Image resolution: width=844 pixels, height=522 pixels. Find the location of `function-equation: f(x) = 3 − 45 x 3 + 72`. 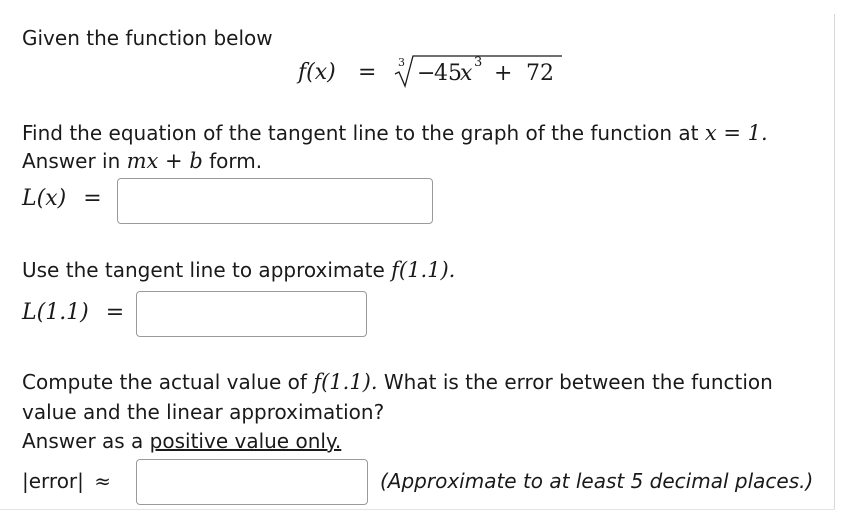

function-equation: f(x) = 3 − 45 x 3 + 72 is located at coordinates (433, 72).